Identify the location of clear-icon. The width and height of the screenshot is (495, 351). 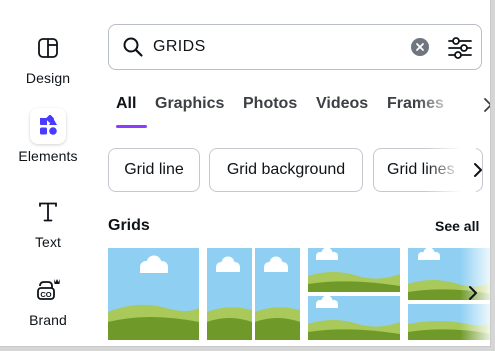
(420, 47).